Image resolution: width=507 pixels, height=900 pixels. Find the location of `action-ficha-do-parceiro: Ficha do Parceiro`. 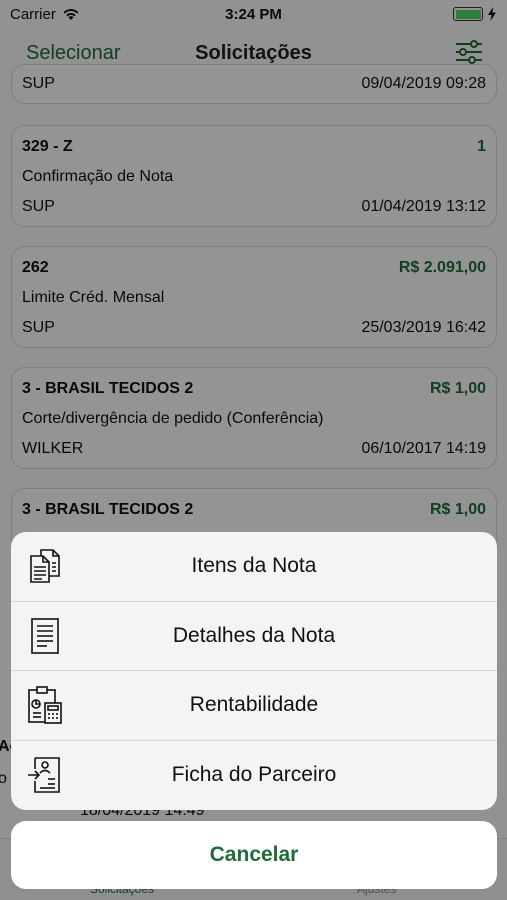

action-ficha-do-parceiro: Ficha do Parceiro is located at coordinates (254, 776).